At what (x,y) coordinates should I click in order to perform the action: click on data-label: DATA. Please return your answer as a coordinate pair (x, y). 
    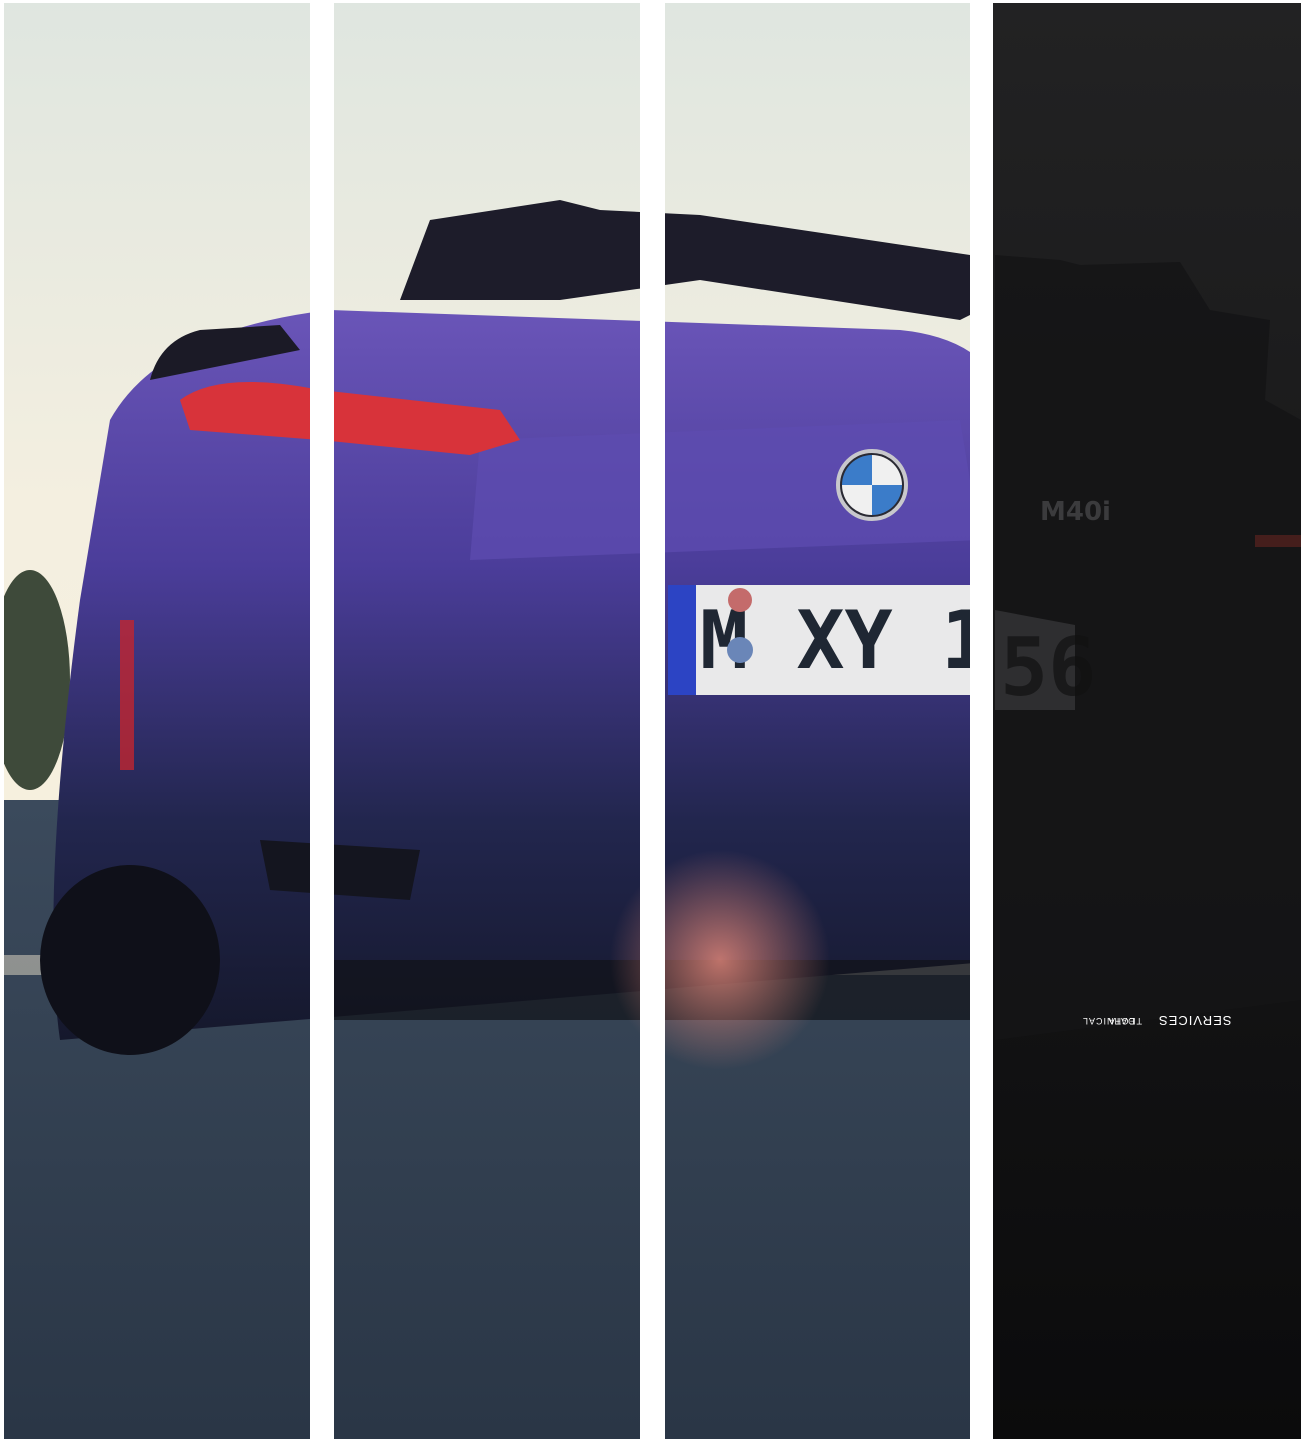
    Looking at the image, I should click on (1121, 1021).